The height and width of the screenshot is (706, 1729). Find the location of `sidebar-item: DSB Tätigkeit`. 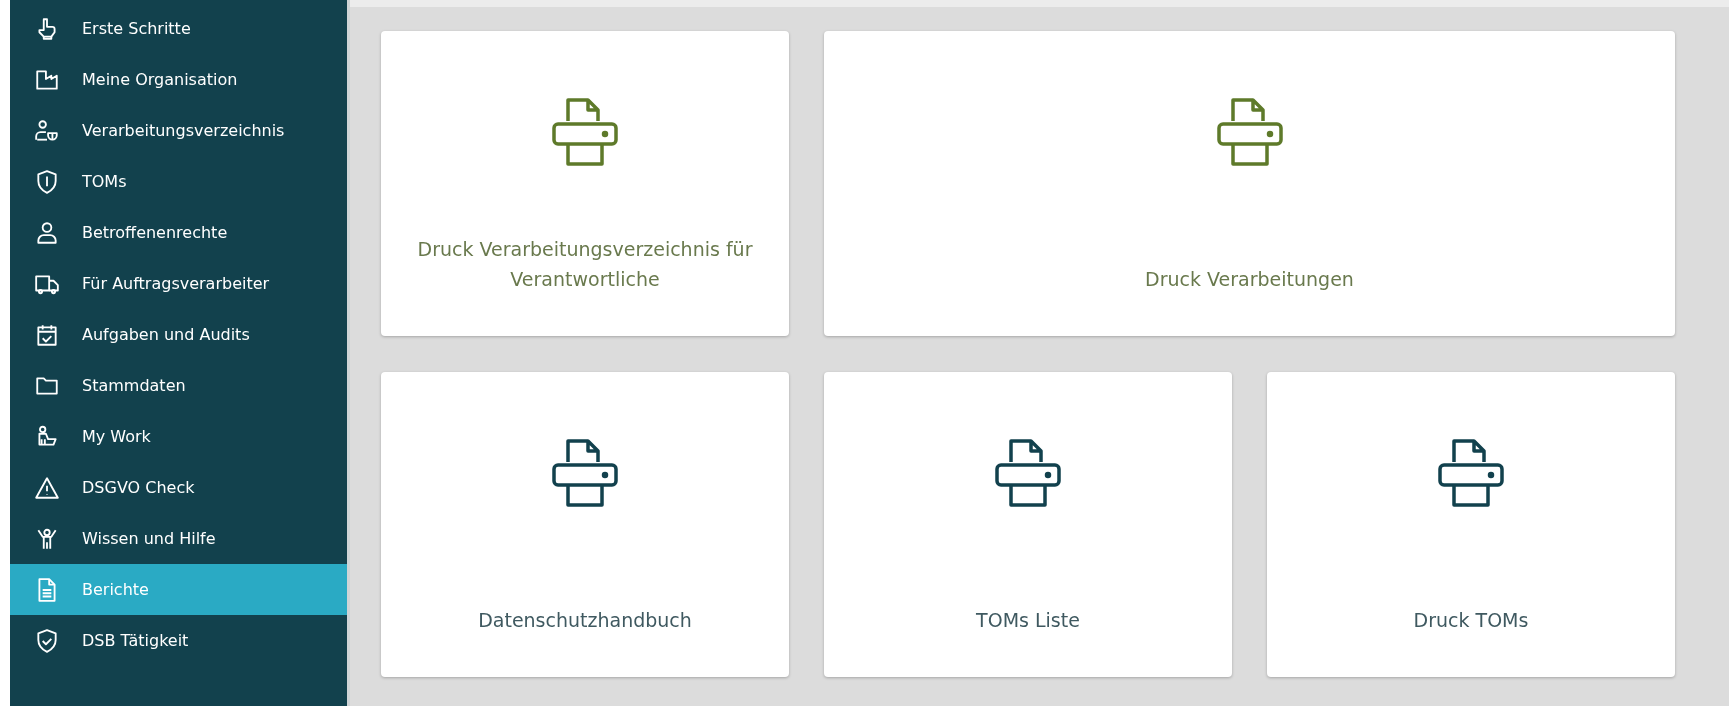

sidebar-item: DSB Tätigkeit is located at coordinates (178, 640).